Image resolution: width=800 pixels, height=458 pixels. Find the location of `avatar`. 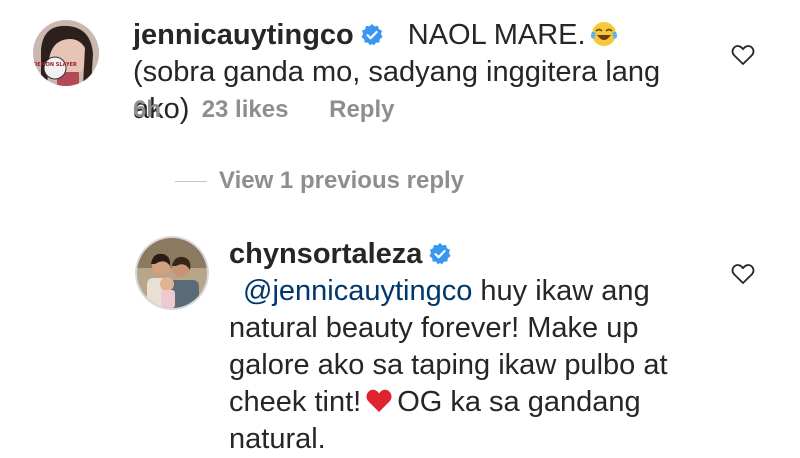

avatar is located at coordinates (172, 273).